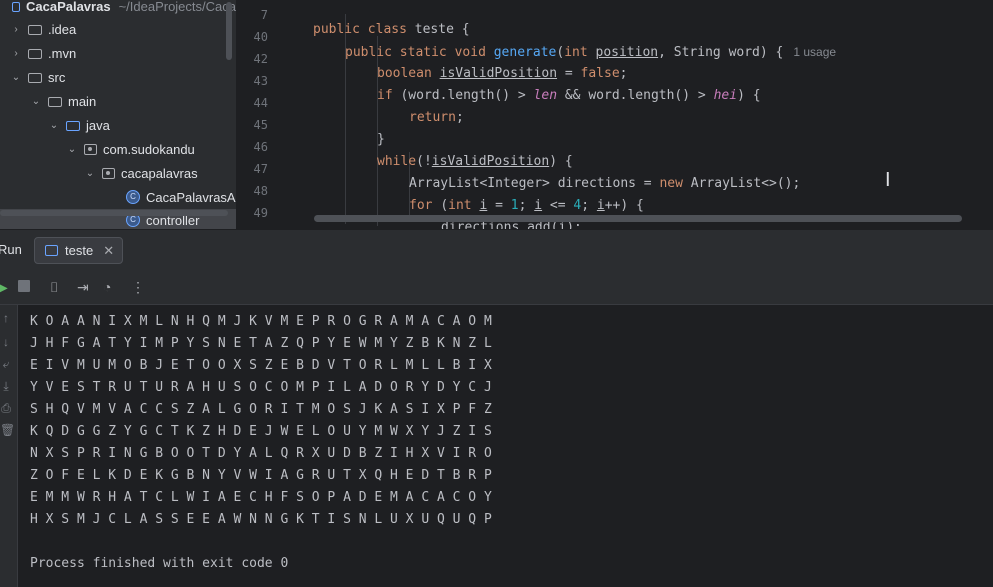 This screenshot has height=587, width=993. What do you see at coordinates (114, 213) in the screenshot?
I see `tree-horizontal-scrollbar` at bounding box center [114, 213].